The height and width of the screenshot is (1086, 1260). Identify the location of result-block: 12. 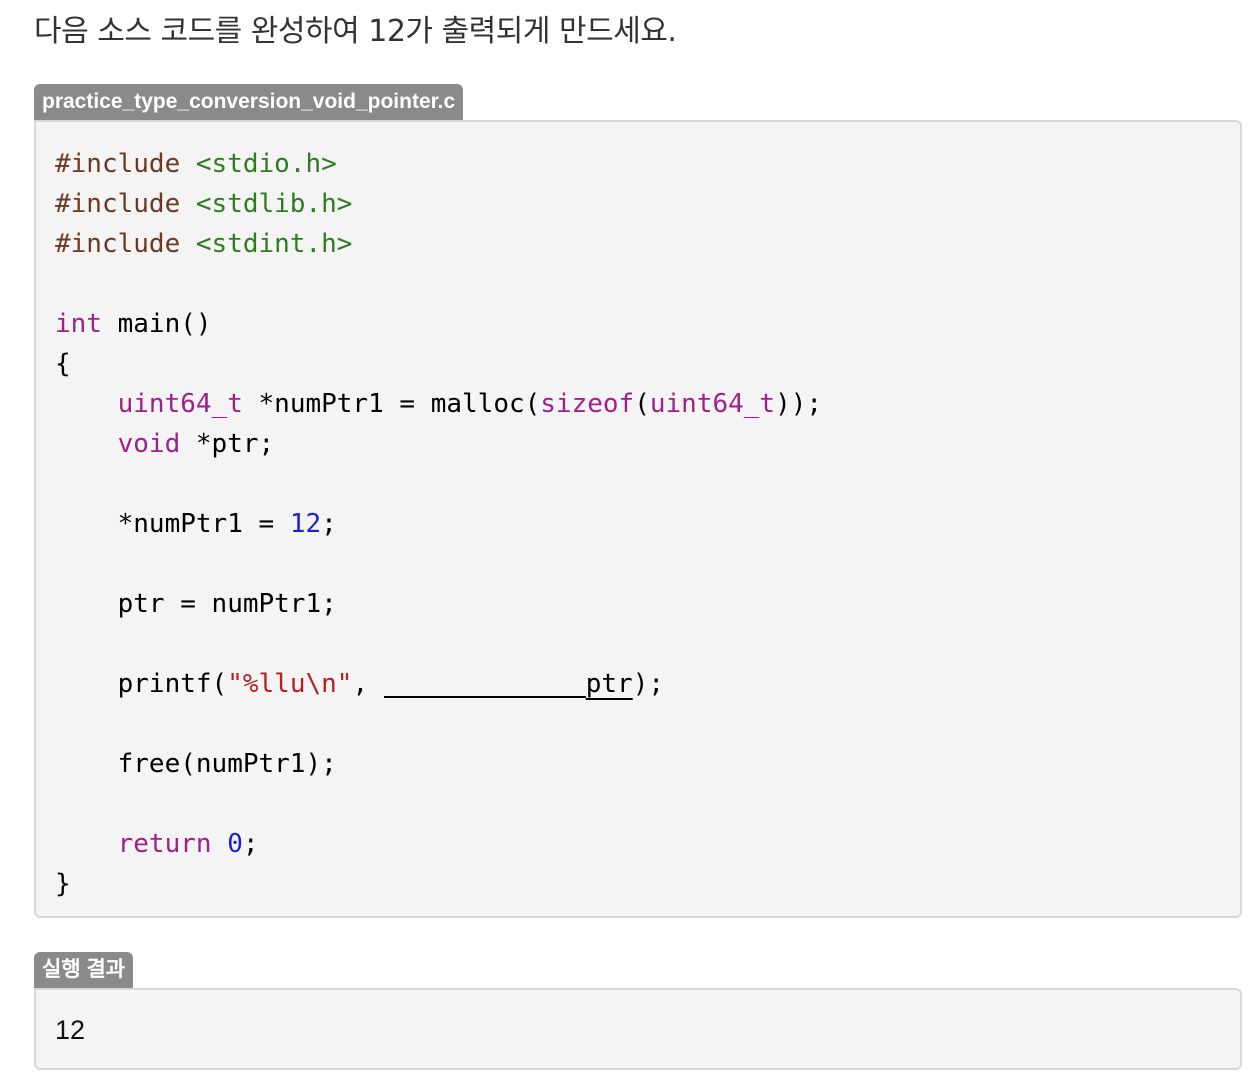
(638, 1029).